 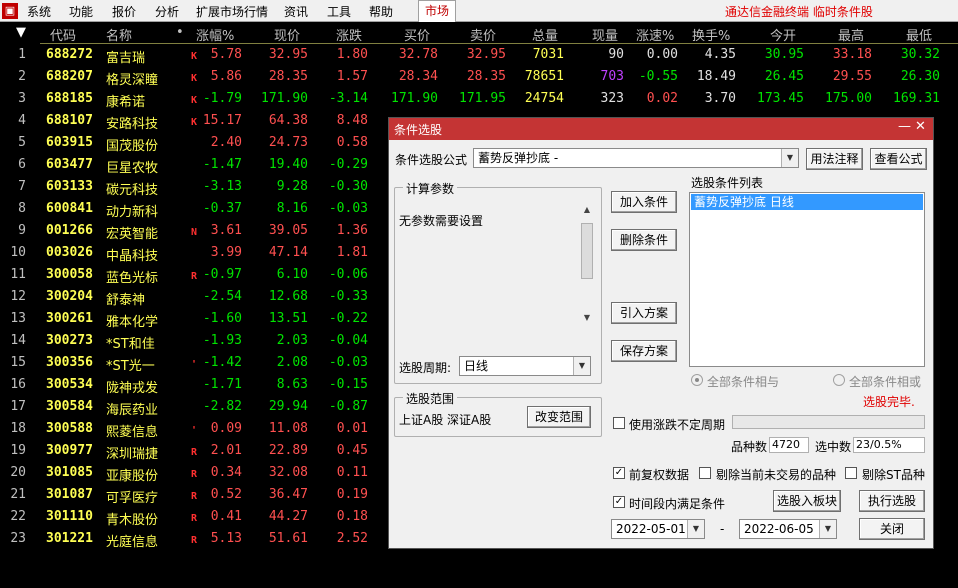 I want to click on cell-pct: -1.93, so click(x=222, y=340).